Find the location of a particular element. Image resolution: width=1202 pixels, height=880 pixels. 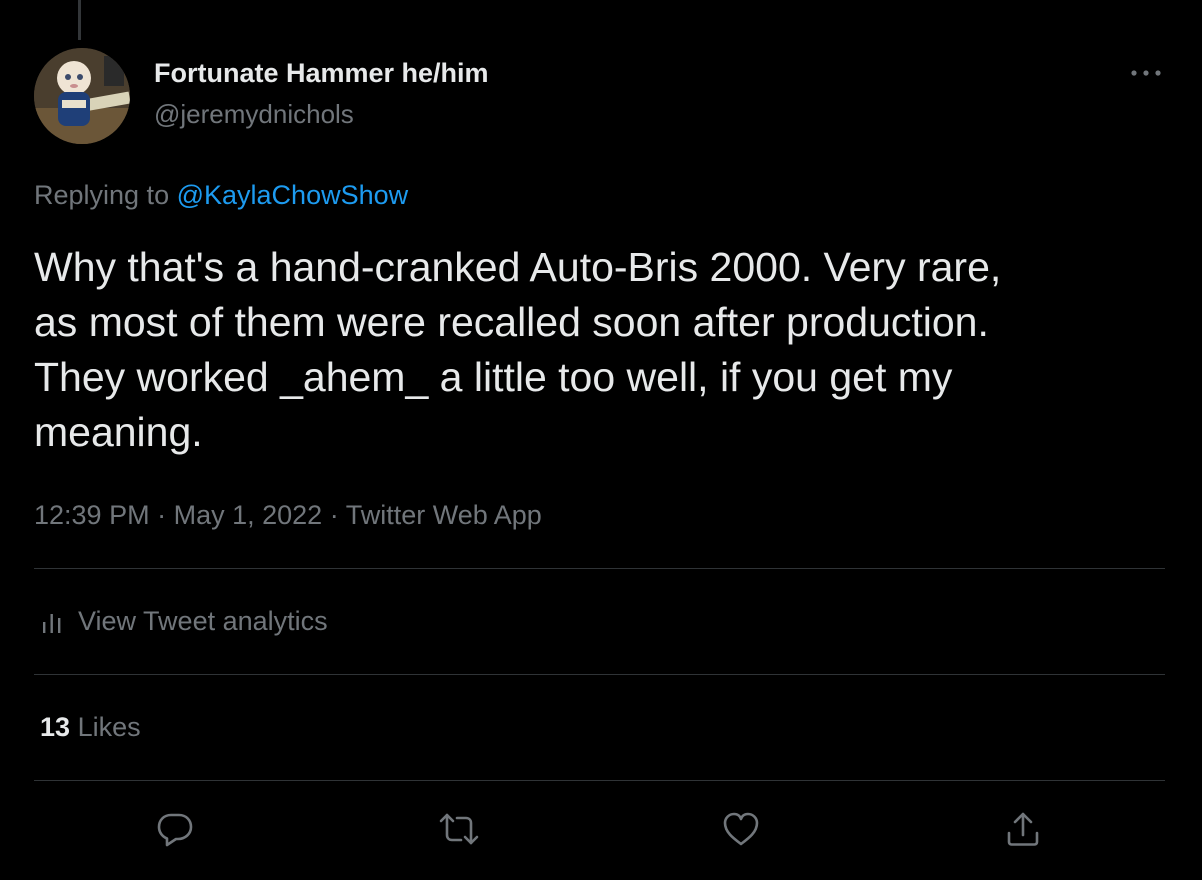

avatar is located at coordinates (82, 96).